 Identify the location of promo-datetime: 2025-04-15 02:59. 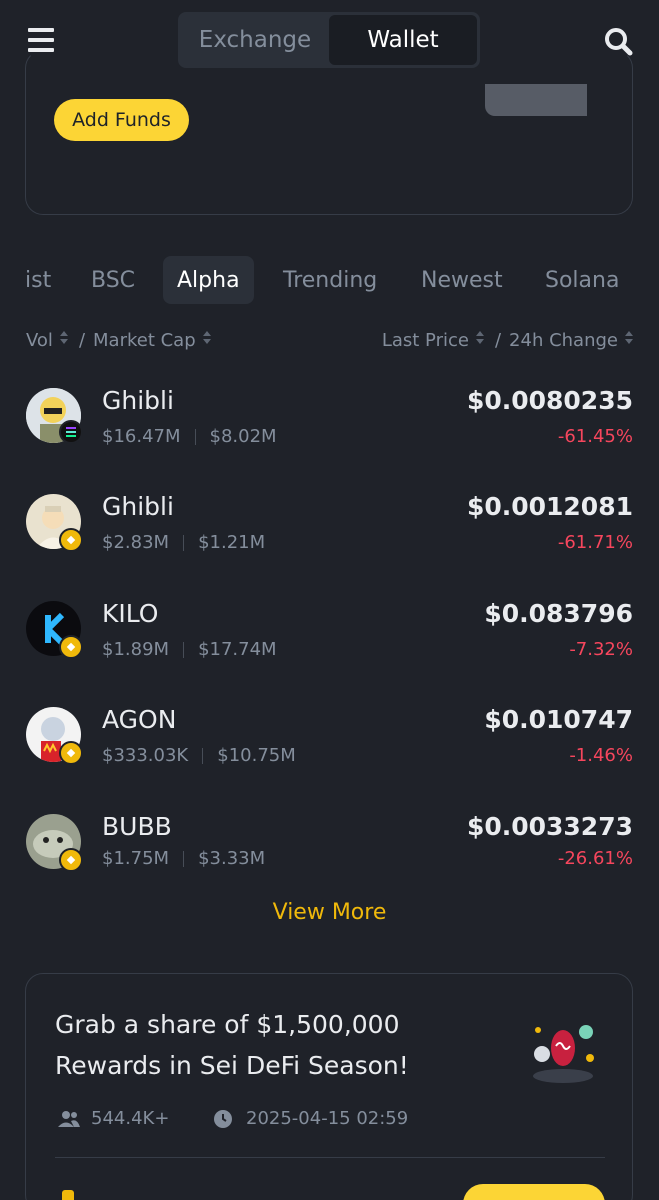
(327, 1118).